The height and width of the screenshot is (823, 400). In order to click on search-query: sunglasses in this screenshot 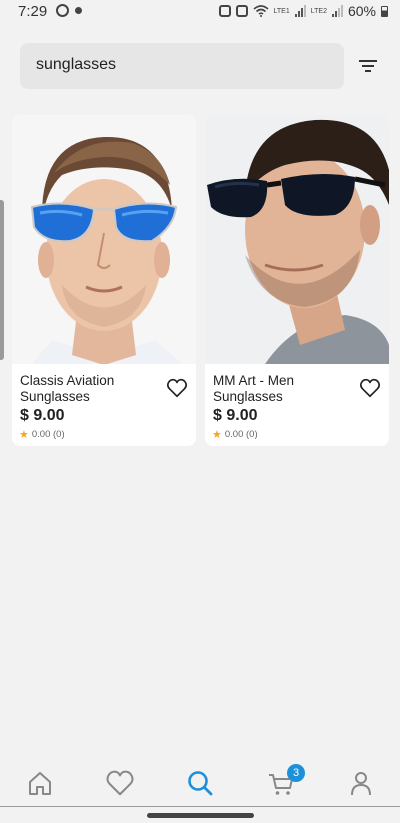, I will do `click(76, 64)`.